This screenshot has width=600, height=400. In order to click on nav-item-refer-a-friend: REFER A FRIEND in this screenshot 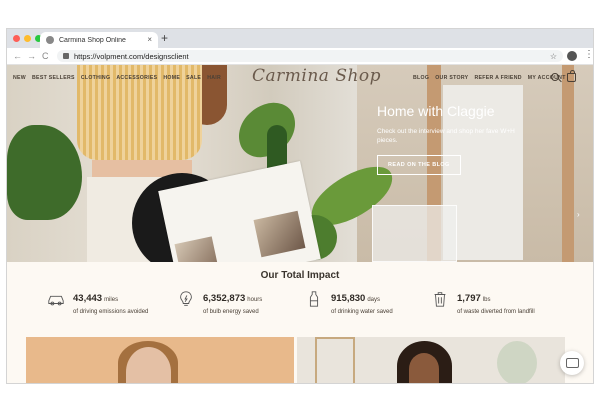, I will do `click(497, 78)`.